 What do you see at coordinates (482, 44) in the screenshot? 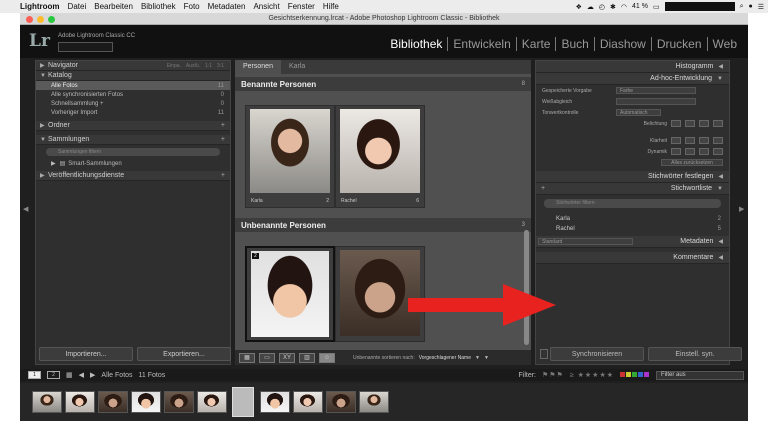
I see `module-develop: Entwickeln` at bounding box center [482, 44].